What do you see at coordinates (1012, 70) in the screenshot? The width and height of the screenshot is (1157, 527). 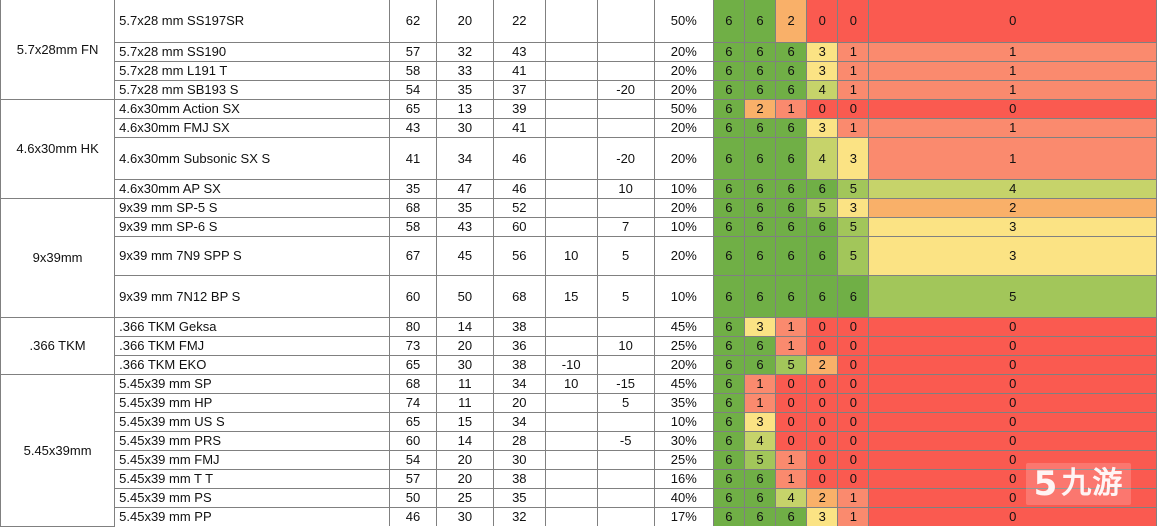 I see `armor-class-6-cell: 1` at bounding box center [1012, 70].